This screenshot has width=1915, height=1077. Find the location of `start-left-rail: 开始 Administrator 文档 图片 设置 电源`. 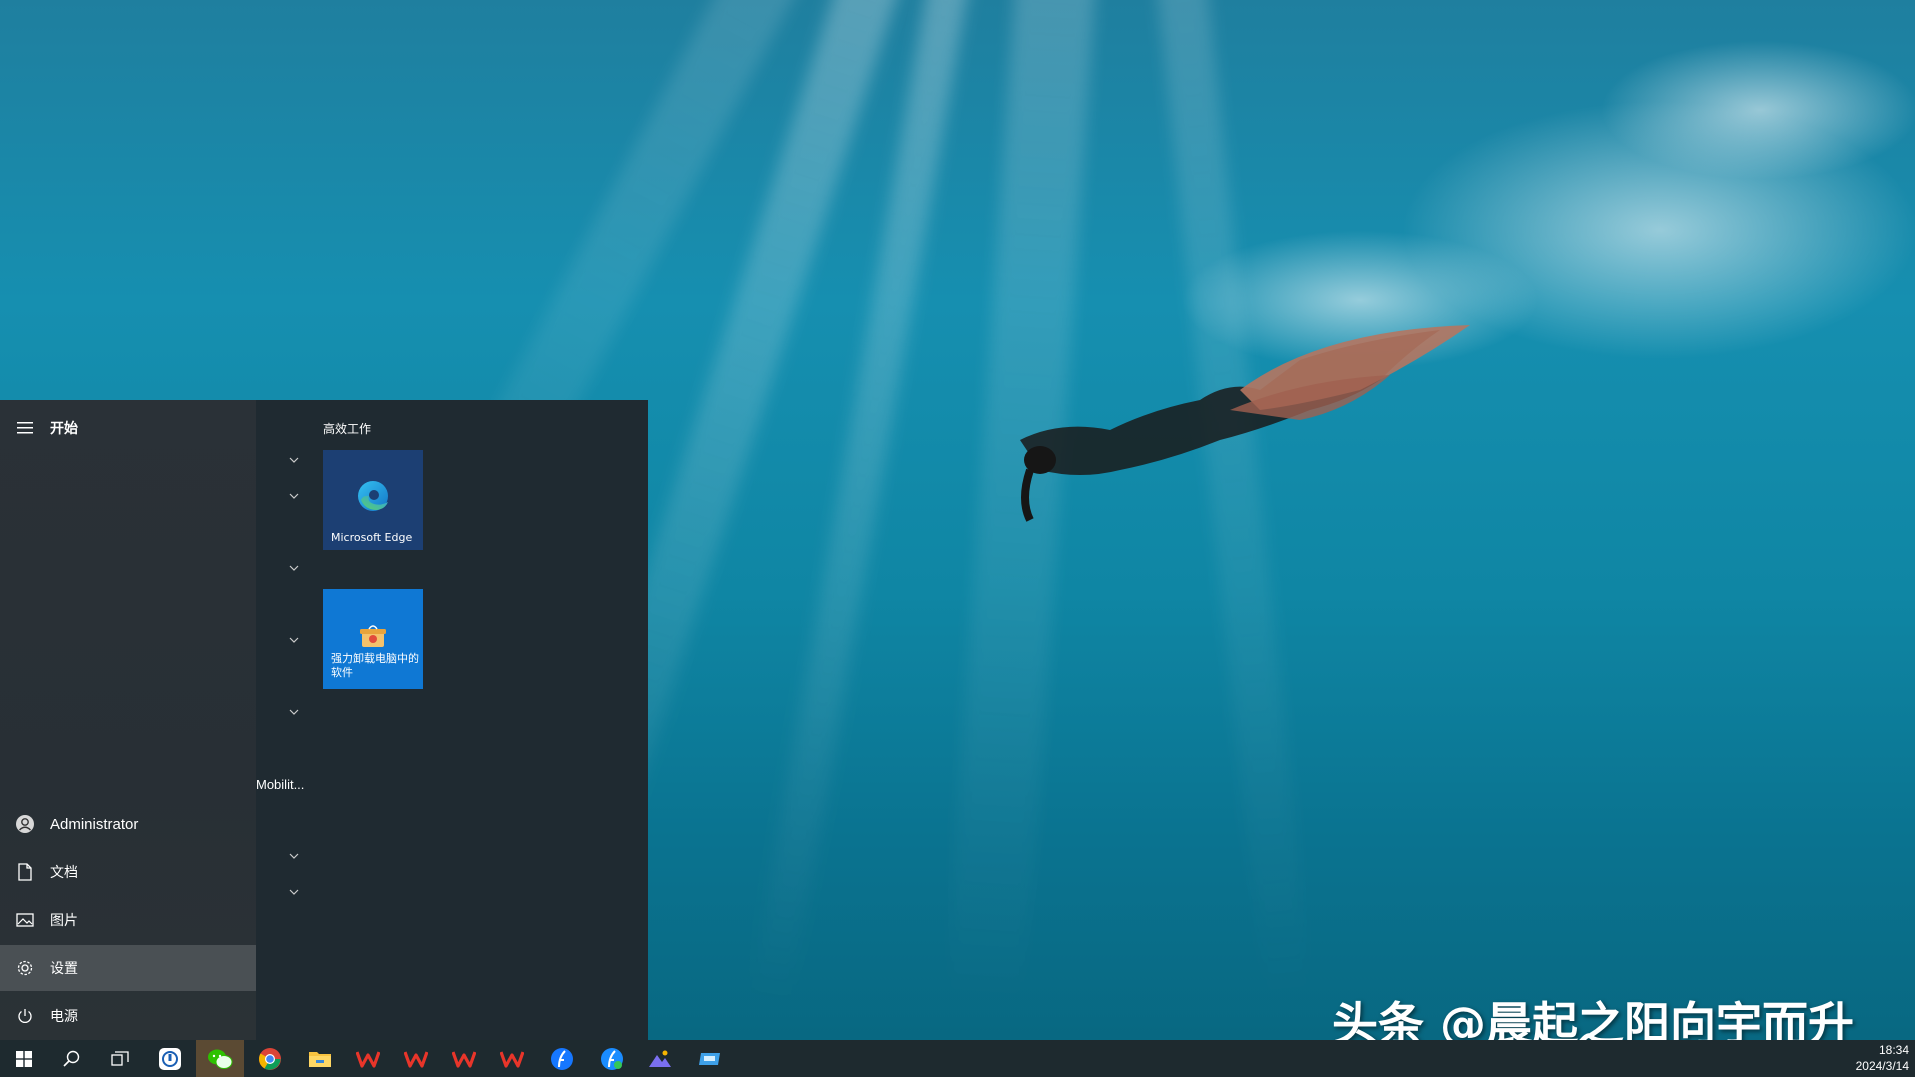

start-left-rail: 开始 Administrator 文档 图片 设置 电源 is located at coordinates (128, 720).